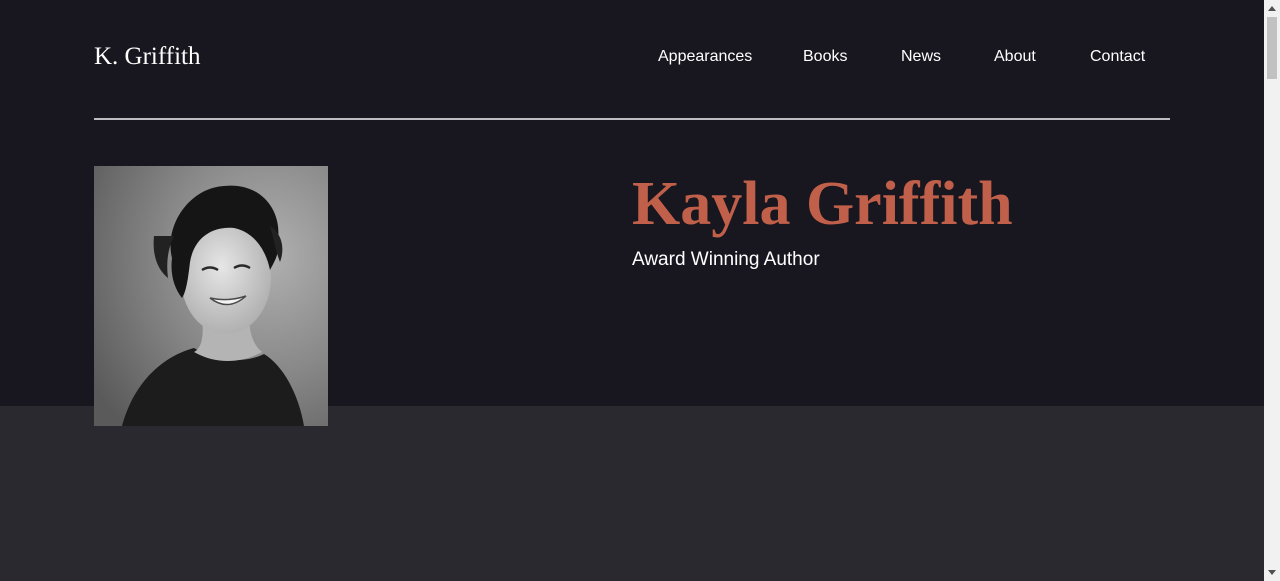 This screenshot has height=581, width=1280. What do you see at coordinates (822, 204) in the screenshot?
I see `author-name: Kayla Griffith` at bounding box center [822, 204].